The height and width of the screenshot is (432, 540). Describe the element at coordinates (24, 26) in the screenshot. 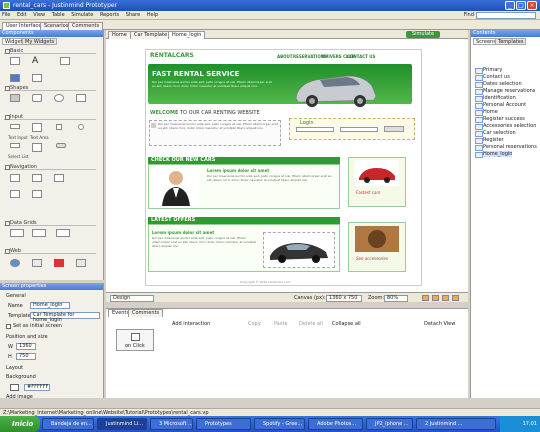

I see `tab-user-interface: User Interface` at that location.